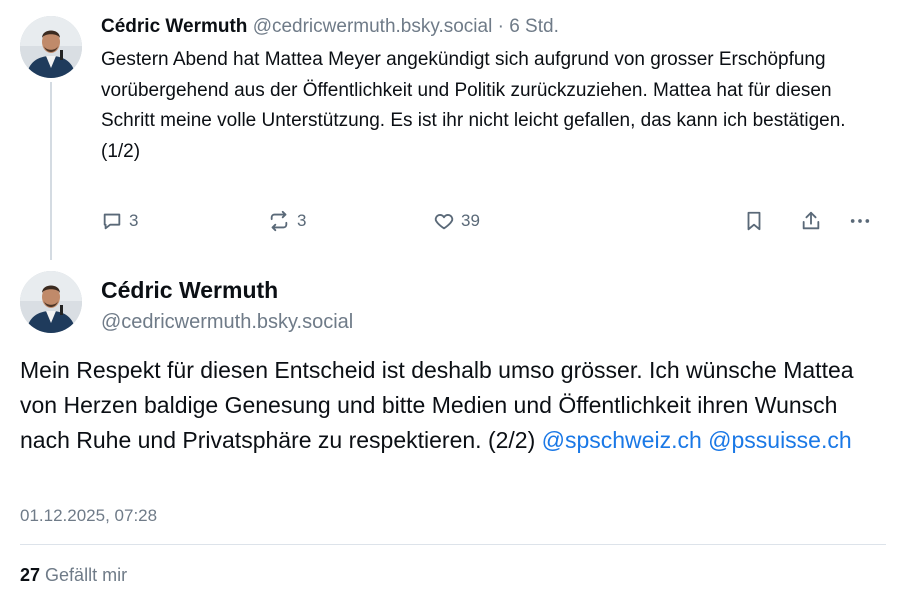  What do you see at coordinates (134, 220) in the screenshot?
I see `reply-count: 3` at bounding box center [134, 220].